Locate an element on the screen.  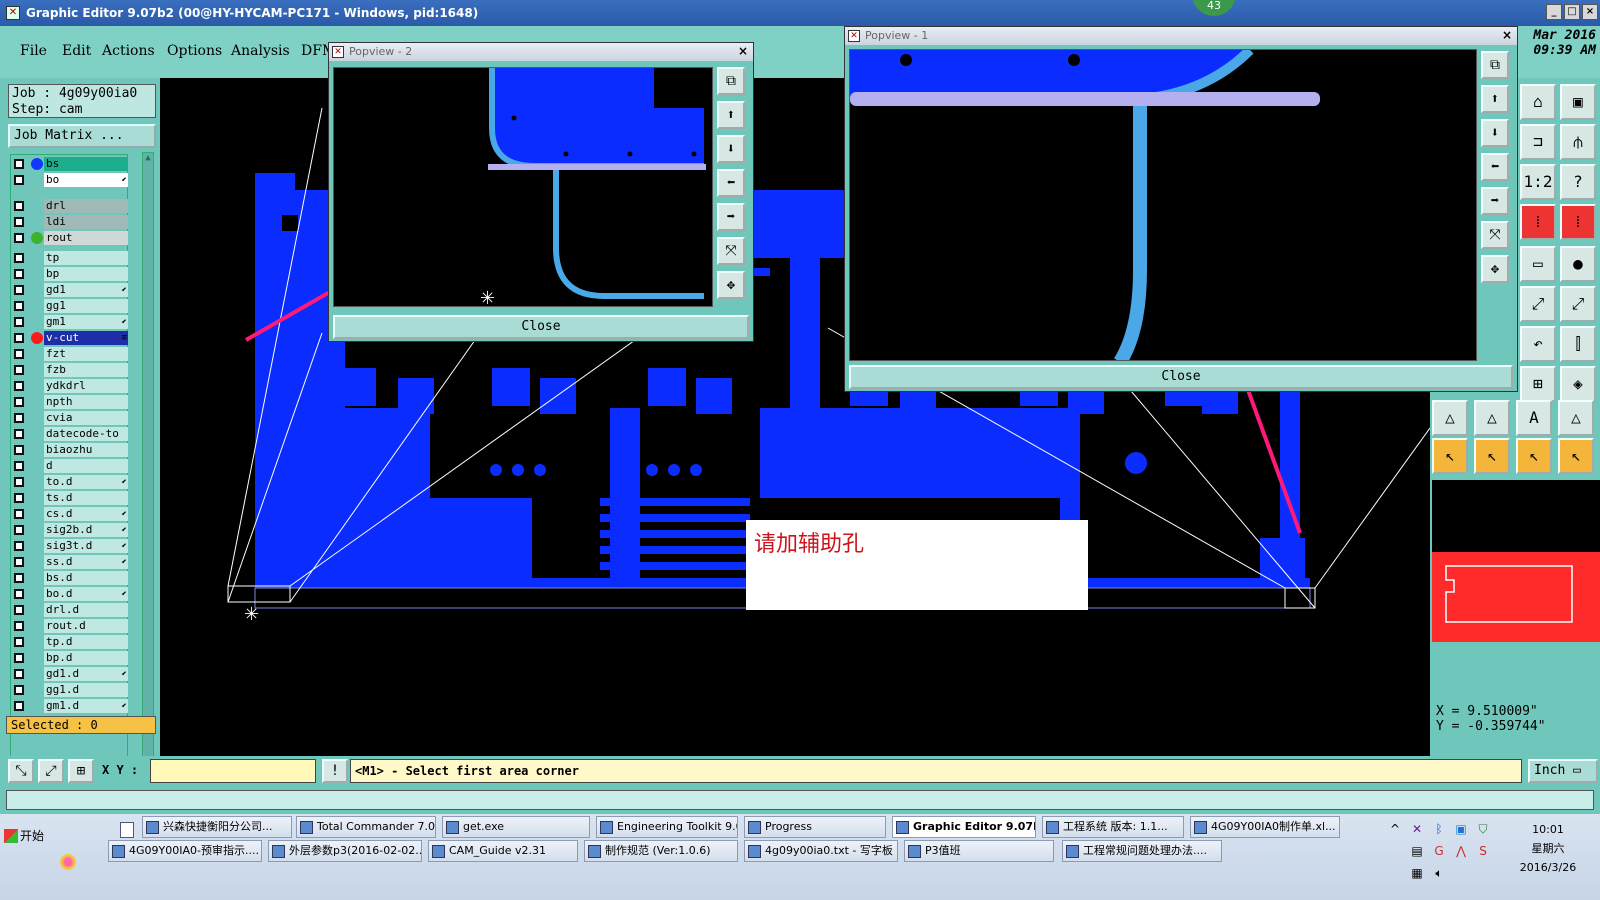
layer-name: drl is located at coordinates (86, 206).